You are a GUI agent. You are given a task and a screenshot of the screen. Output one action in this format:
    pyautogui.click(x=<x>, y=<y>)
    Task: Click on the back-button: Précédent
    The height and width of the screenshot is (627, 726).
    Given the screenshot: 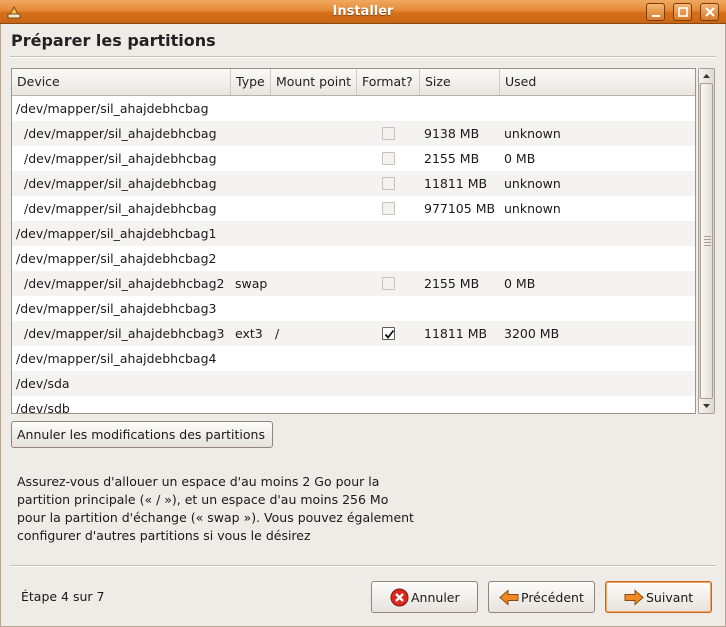 What is the action you would take?
    pyautogui.click(x=541, y=597)
    